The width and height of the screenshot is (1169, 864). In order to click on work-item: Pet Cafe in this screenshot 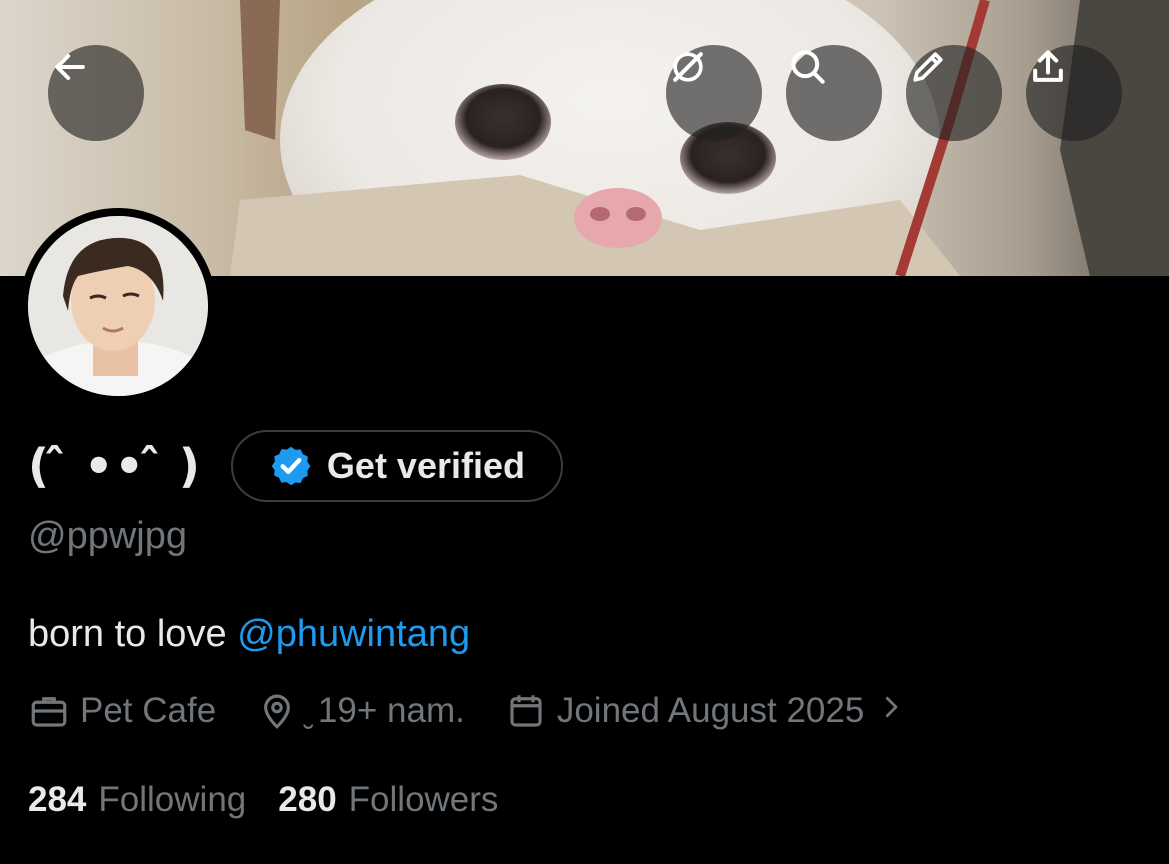, I will do `click(122, 711)`.